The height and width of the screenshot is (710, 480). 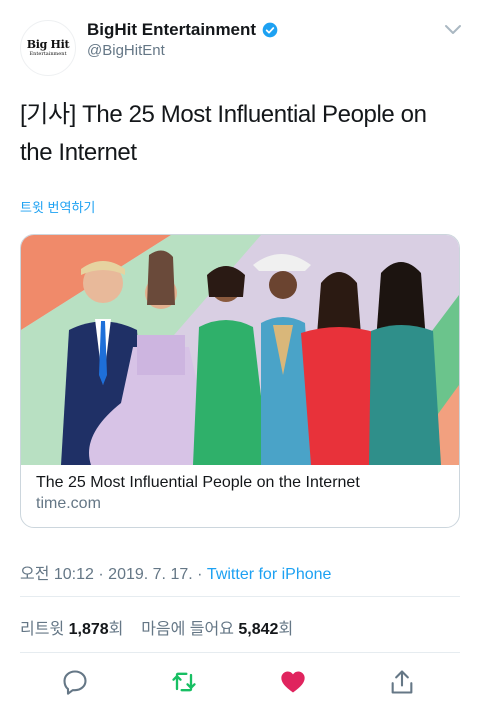 What do you see at coordinates (286, 629) in the screenshot?
I see `likes-unit: 회` at bounding box center [286, 629].